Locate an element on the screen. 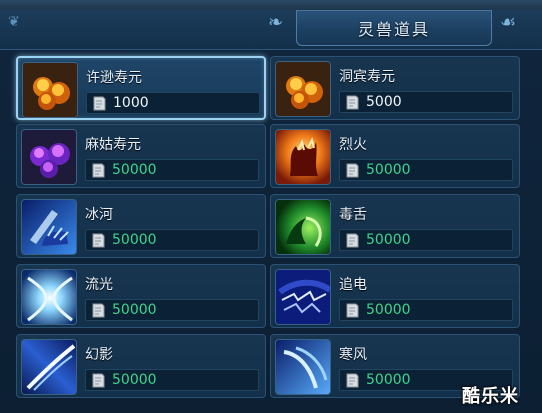  item-price: 5000 is located at coordinates (384, 102).